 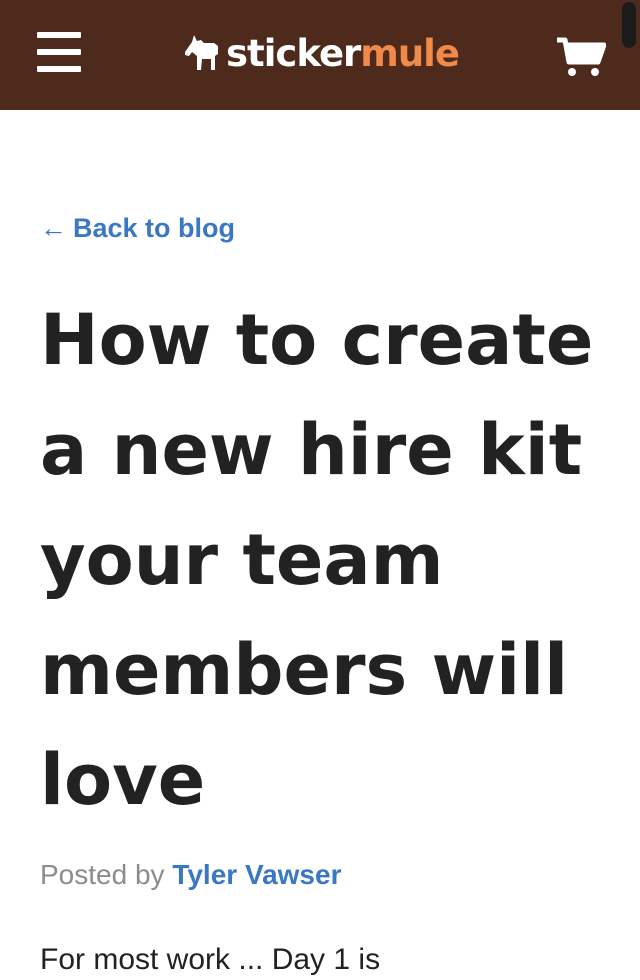 I want to click on site-header: stickermule, so click(x=320, y=55).